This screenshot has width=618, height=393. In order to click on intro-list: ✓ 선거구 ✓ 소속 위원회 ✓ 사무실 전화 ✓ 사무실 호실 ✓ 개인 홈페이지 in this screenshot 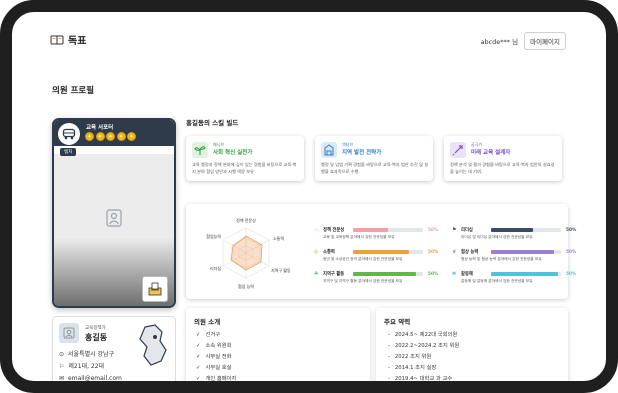, I will do `click(216, 357)`.